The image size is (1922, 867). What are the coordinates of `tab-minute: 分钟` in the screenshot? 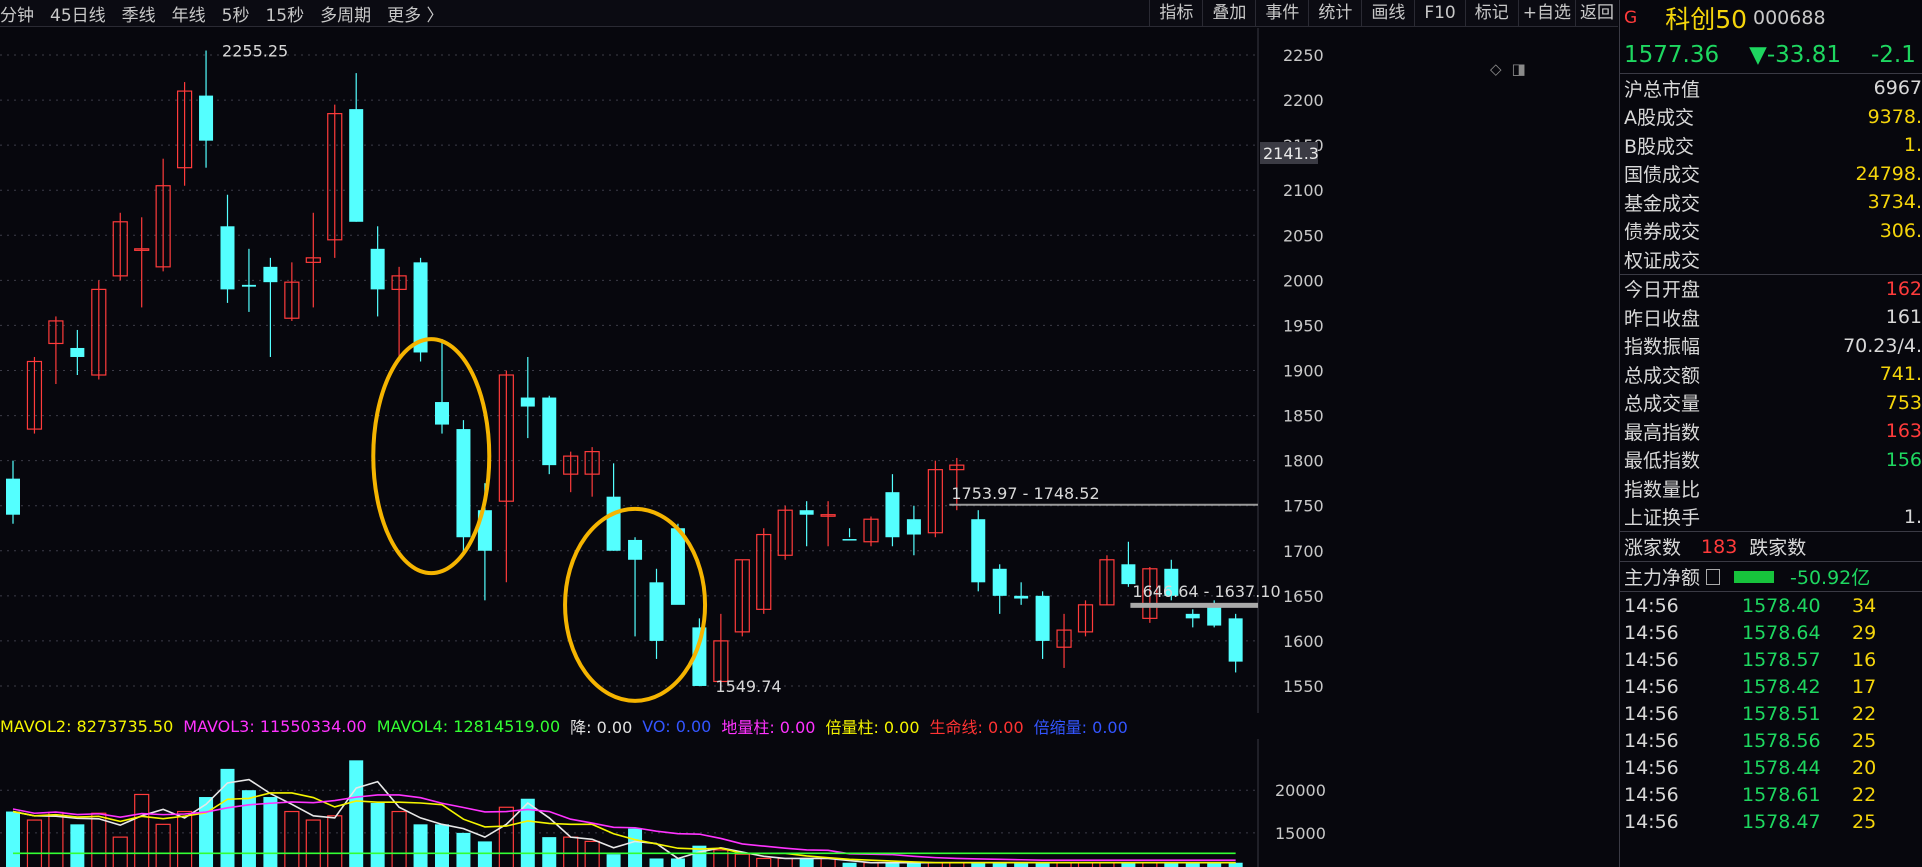 It's located at (21, 13).